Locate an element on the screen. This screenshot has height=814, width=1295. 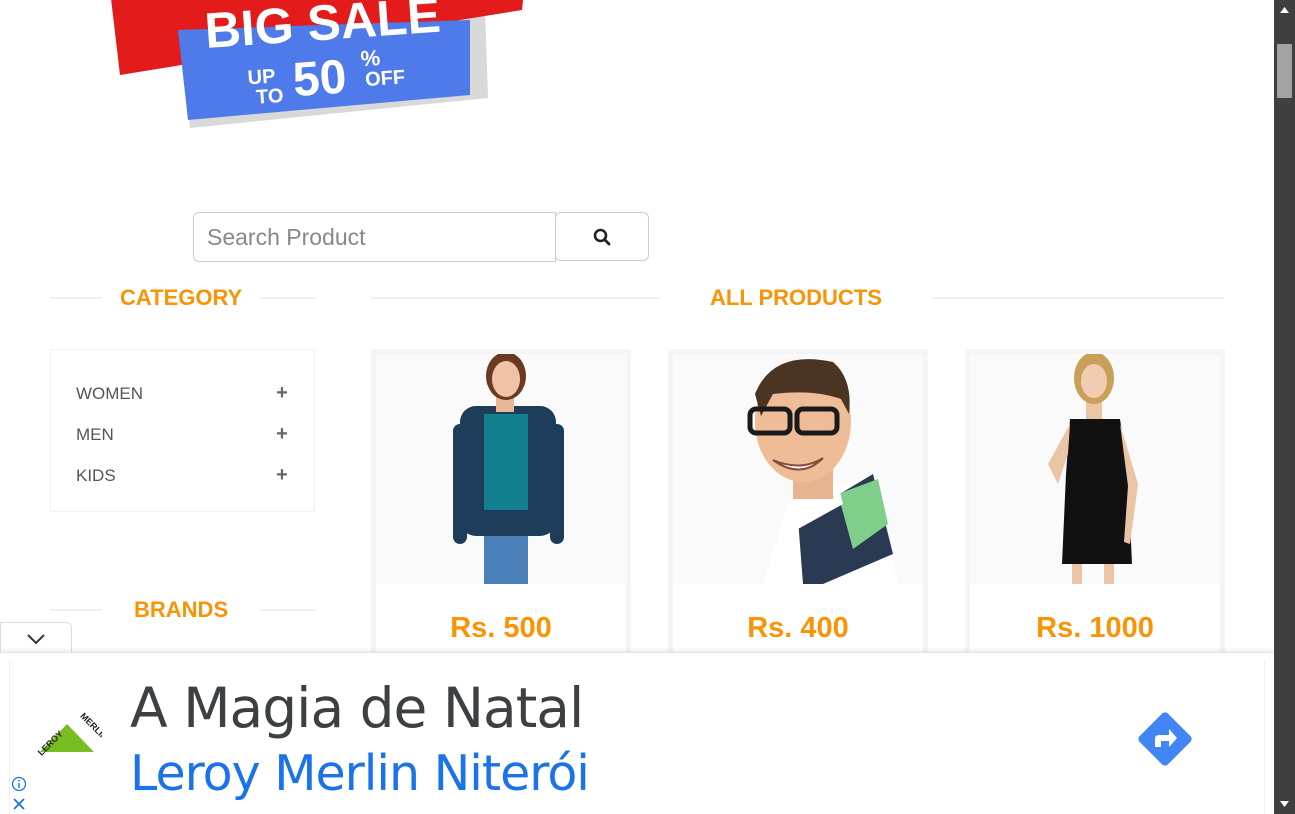
brands-heading-title: BRANDS is located at coordinates (181, 609).